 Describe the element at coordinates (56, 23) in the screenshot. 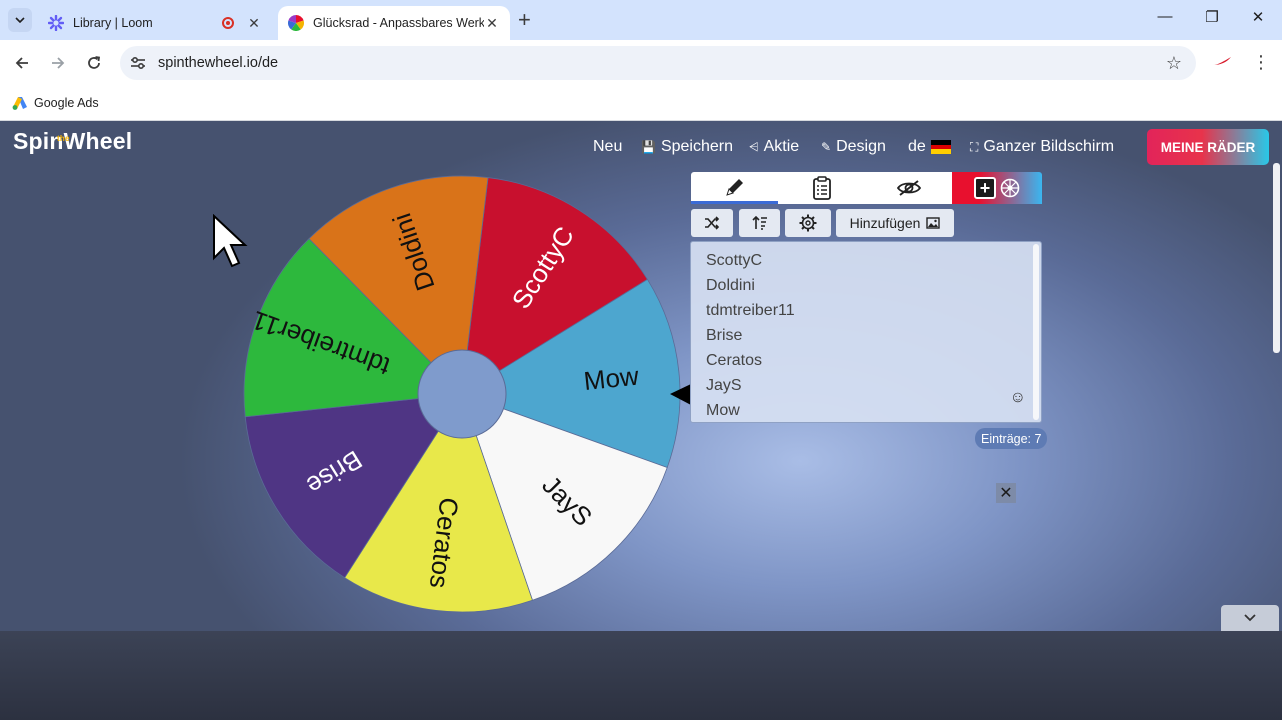

I see `loom-favicon-icon` at that location.